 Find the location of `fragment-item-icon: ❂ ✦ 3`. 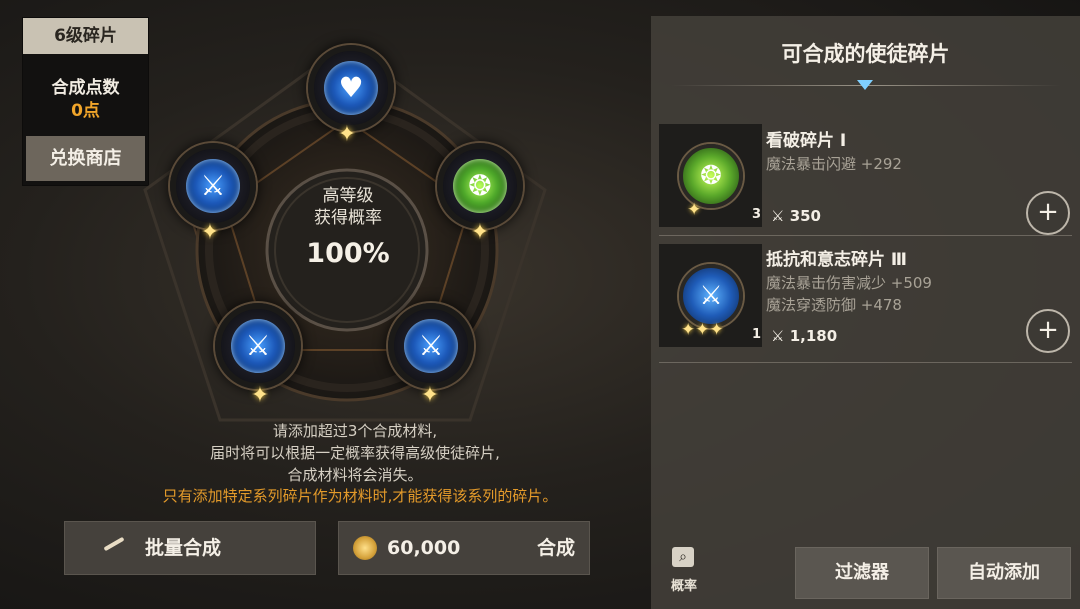

fragment-item-icon: ❂ ✦ 3 is located at coordinates (710, 175).